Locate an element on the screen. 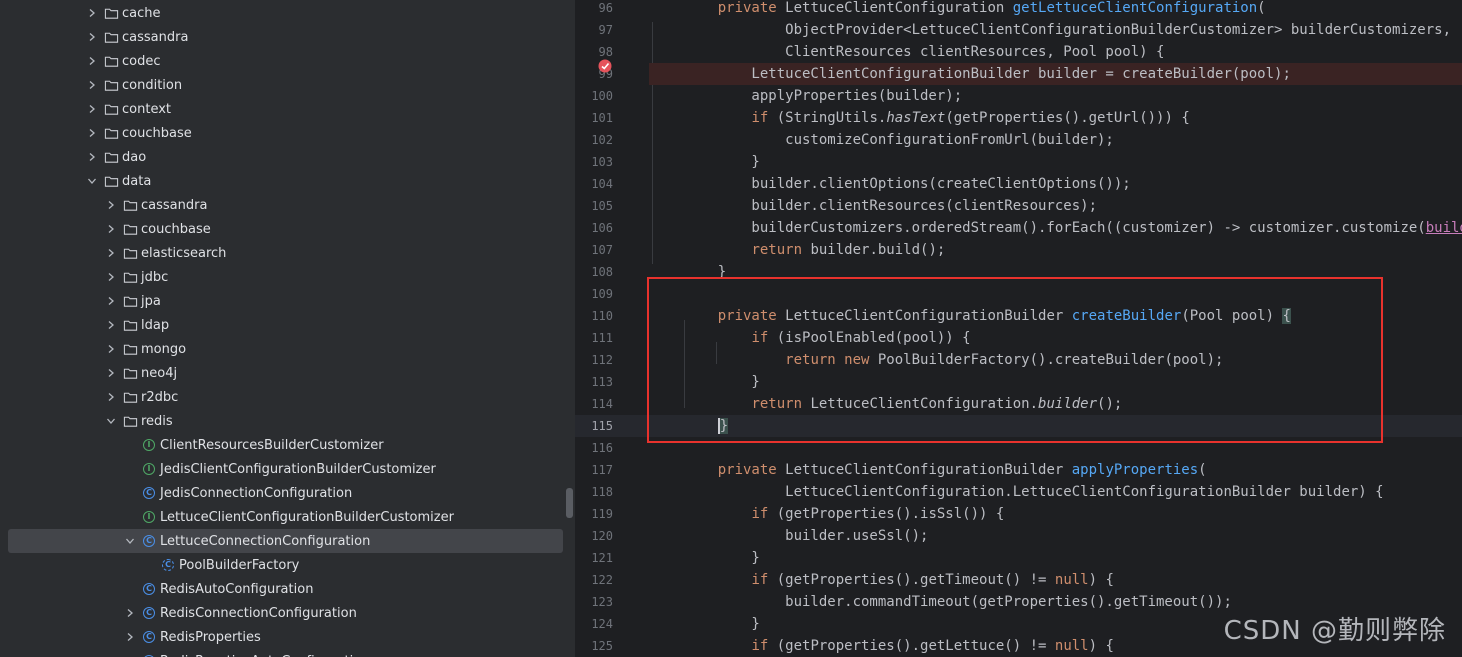 The height and width of the screenshot is (657, 1462). tree-item-r2dbc: r2dbc is located at coordinates (287, 397).